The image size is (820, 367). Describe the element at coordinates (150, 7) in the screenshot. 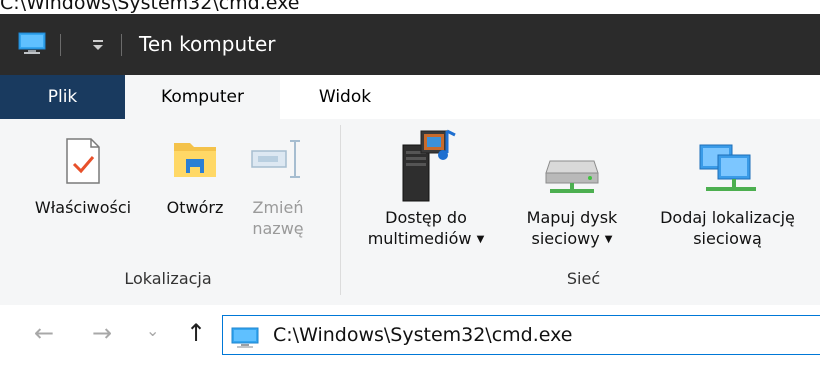

I see `window-caption-path: C:\Windows\System32\cmd.exe` at that location.